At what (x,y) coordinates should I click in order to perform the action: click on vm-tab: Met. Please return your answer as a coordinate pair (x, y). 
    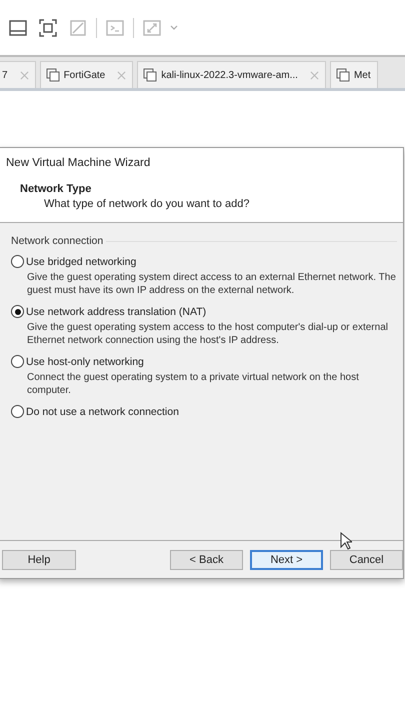
    Looking at the image, I should click on (354, 74).